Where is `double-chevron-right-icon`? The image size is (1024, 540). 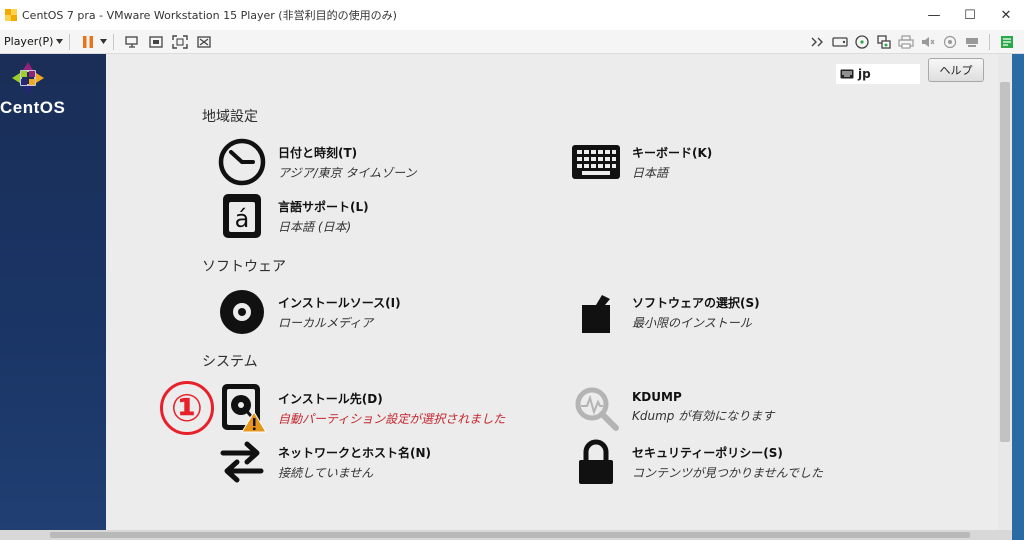
double-chevron-right-icon is located at coordinates (817, 42).